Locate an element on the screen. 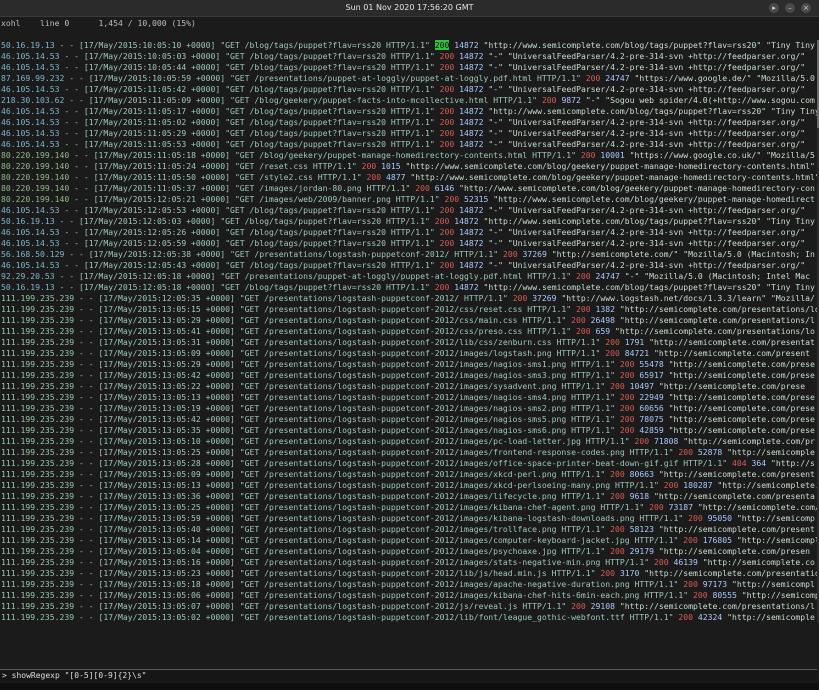 The width and height of the screenshot is (819, 690). command-input is located at coordinates (392, 675).